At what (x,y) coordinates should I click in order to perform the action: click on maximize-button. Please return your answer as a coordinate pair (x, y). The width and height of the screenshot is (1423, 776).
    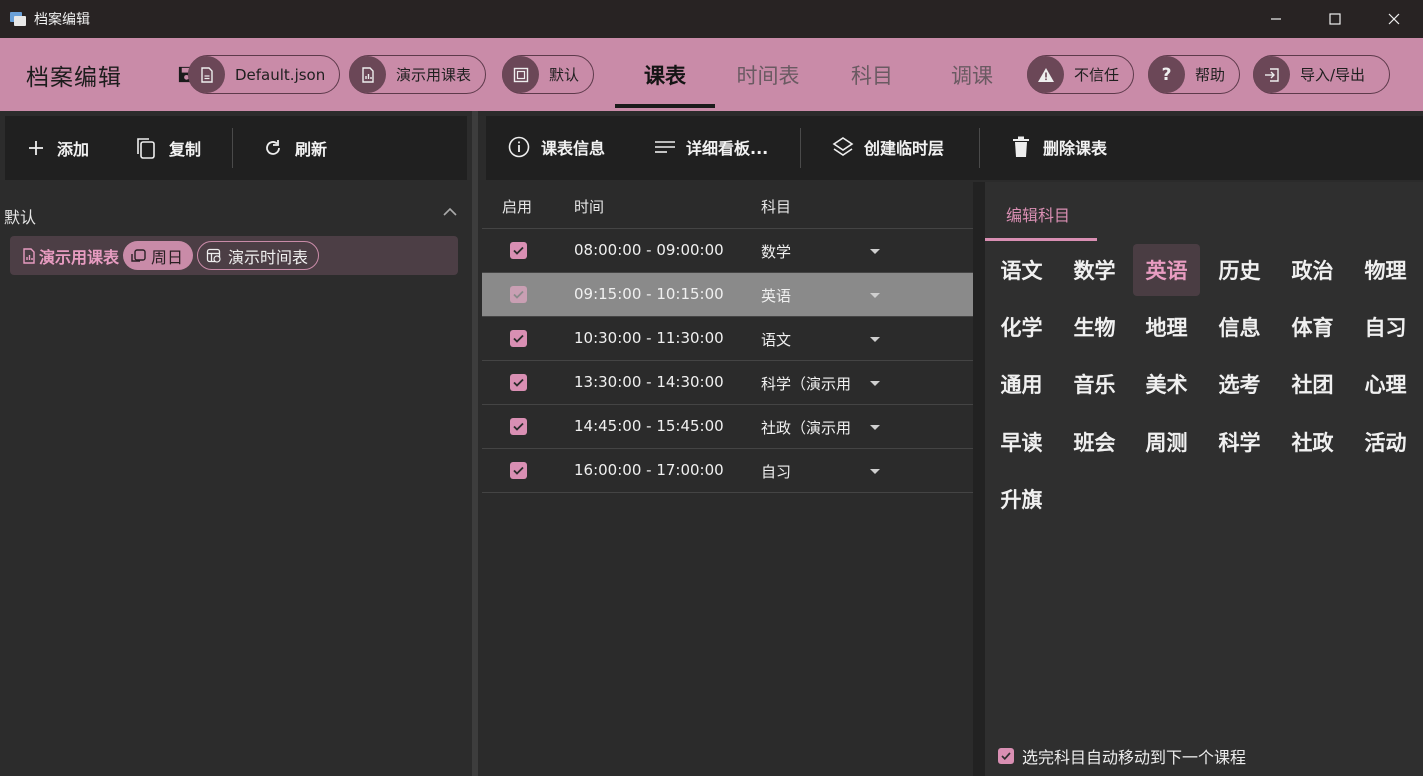
    Looking at the image, I should click on (1334, 19).